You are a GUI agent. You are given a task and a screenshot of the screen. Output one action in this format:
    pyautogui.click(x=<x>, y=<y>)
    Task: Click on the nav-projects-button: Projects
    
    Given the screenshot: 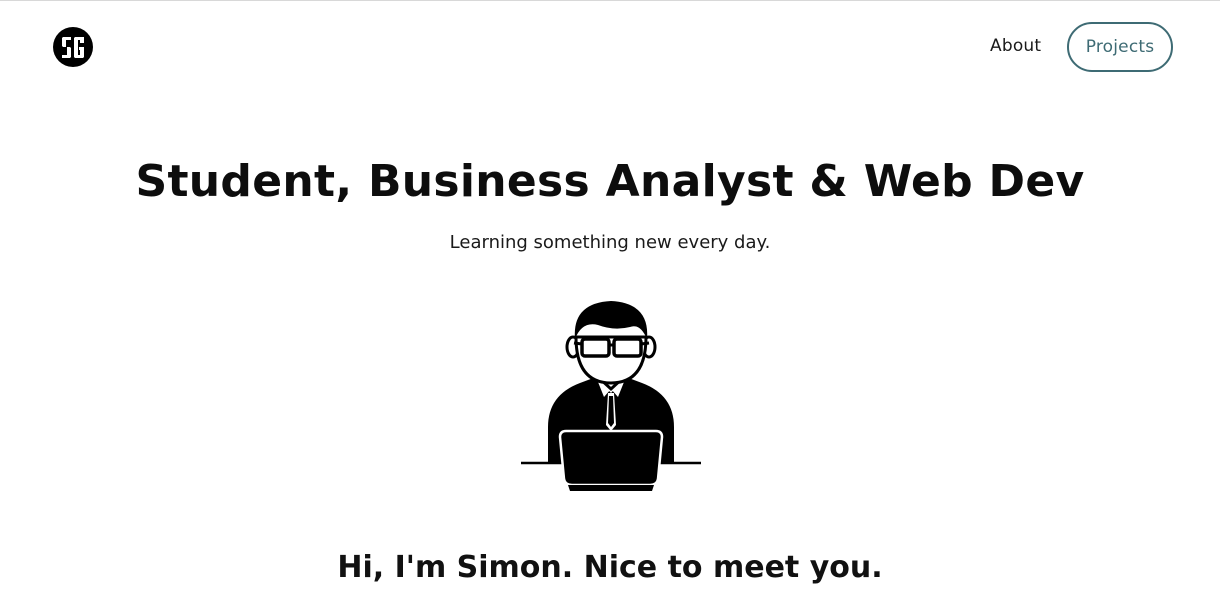 What is the action you would take?
    pyautogui.click(x=1120, y=47)
    